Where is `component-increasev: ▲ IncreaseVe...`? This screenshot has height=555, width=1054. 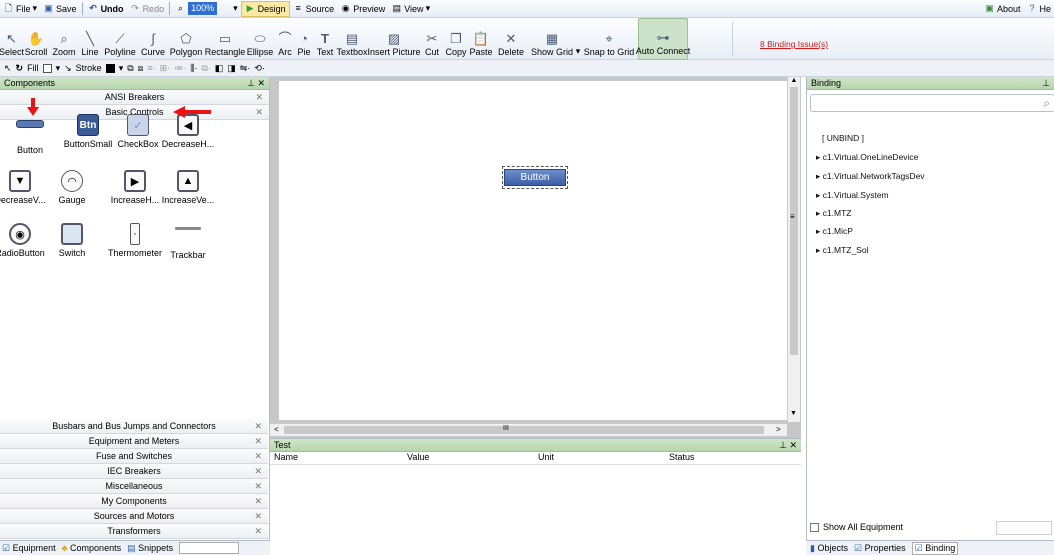
component-increasev: ▲ IncreaseVe... is located at coordinates (188, 187).